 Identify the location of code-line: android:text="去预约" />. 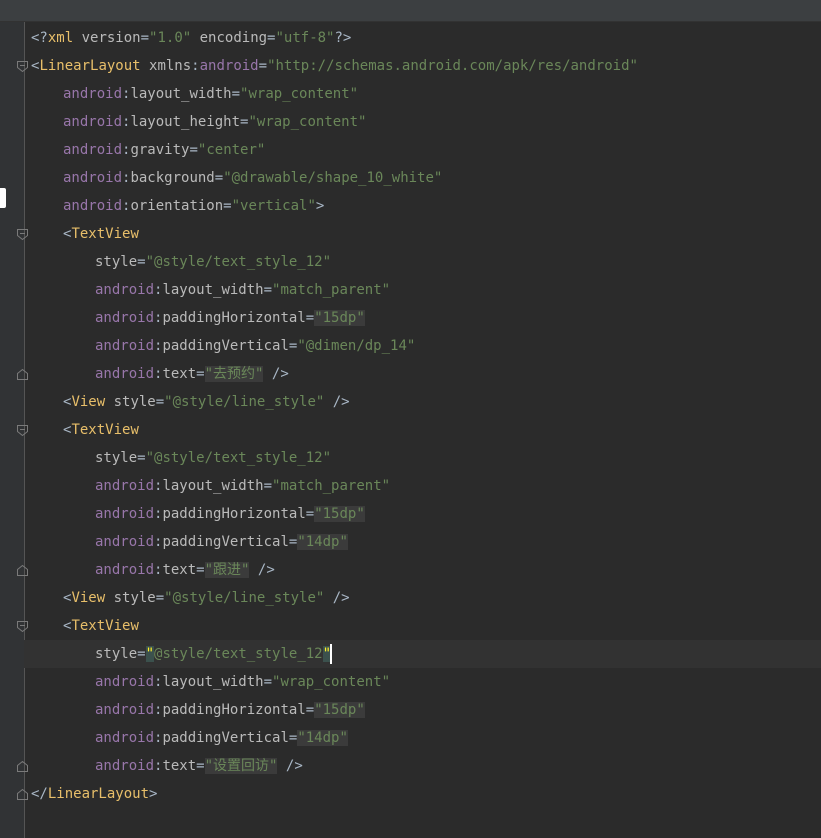
(422, 374).